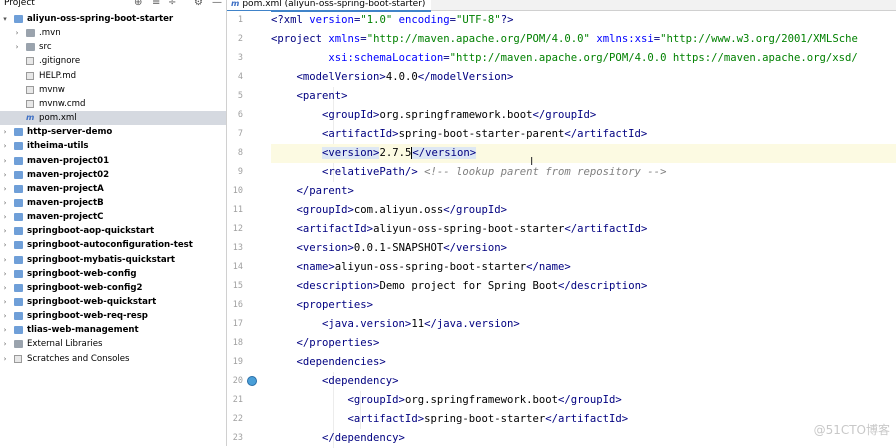 The image size is (896, 448). Describe the element at coordinates (198, 4) in the screenshot. I see `gear-icon: ⚙` at that location.